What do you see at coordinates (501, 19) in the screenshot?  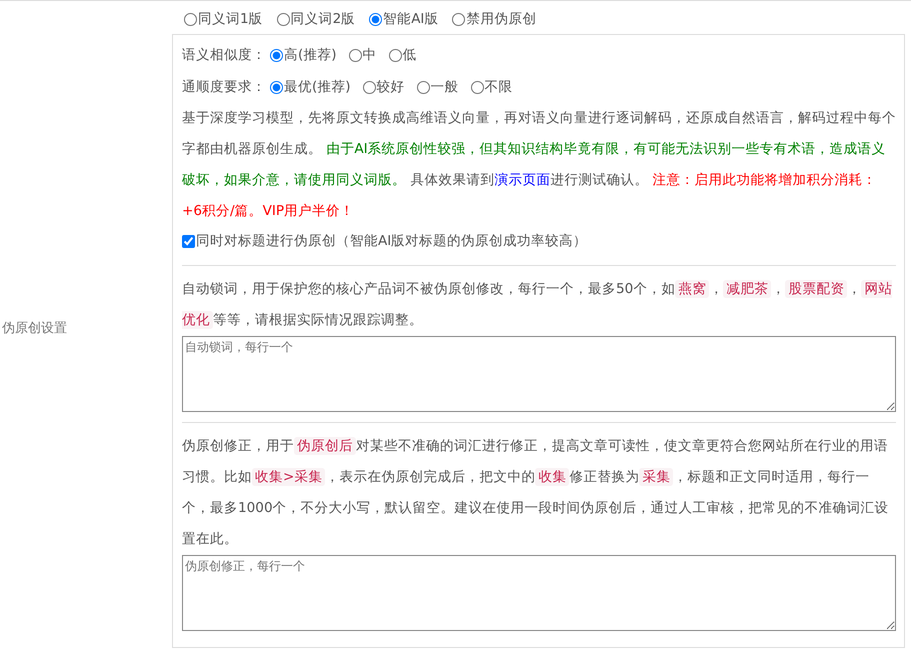 I see `mode-option-label: 禁用伪原创` at bounding box center [501, 19].